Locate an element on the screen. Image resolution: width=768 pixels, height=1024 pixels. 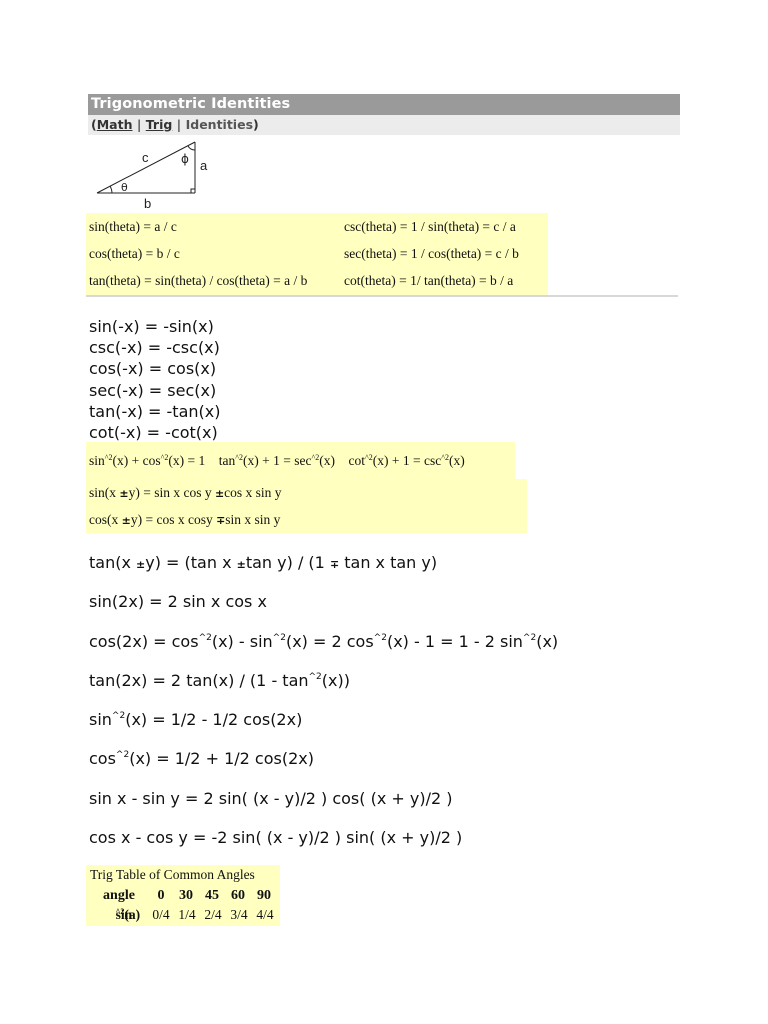
header-angle: 45 is located at coordinates (212, 895).